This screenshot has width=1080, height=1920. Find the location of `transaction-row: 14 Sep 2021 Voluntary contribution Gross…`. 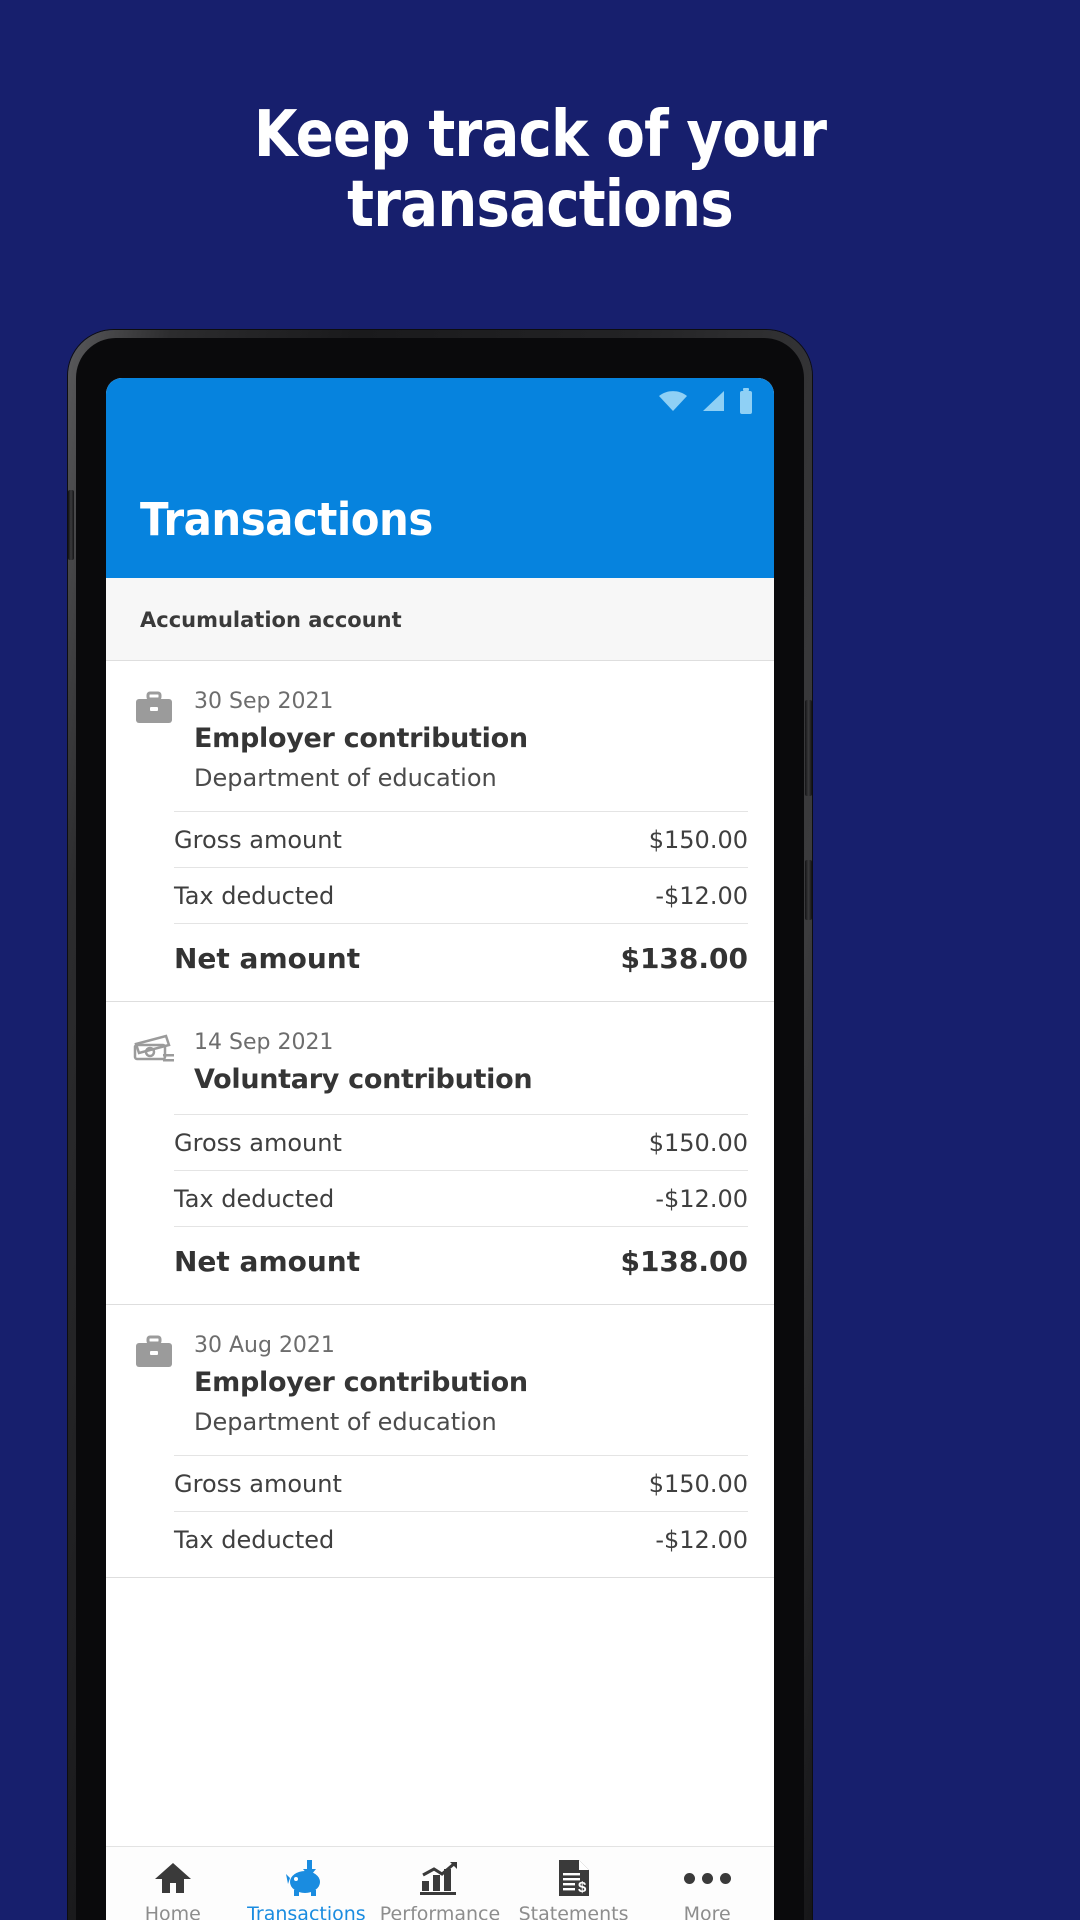

transaction-row: 14 Sep 2021 Voluntary contribution Gross… is located at coordinates (440, 1153).